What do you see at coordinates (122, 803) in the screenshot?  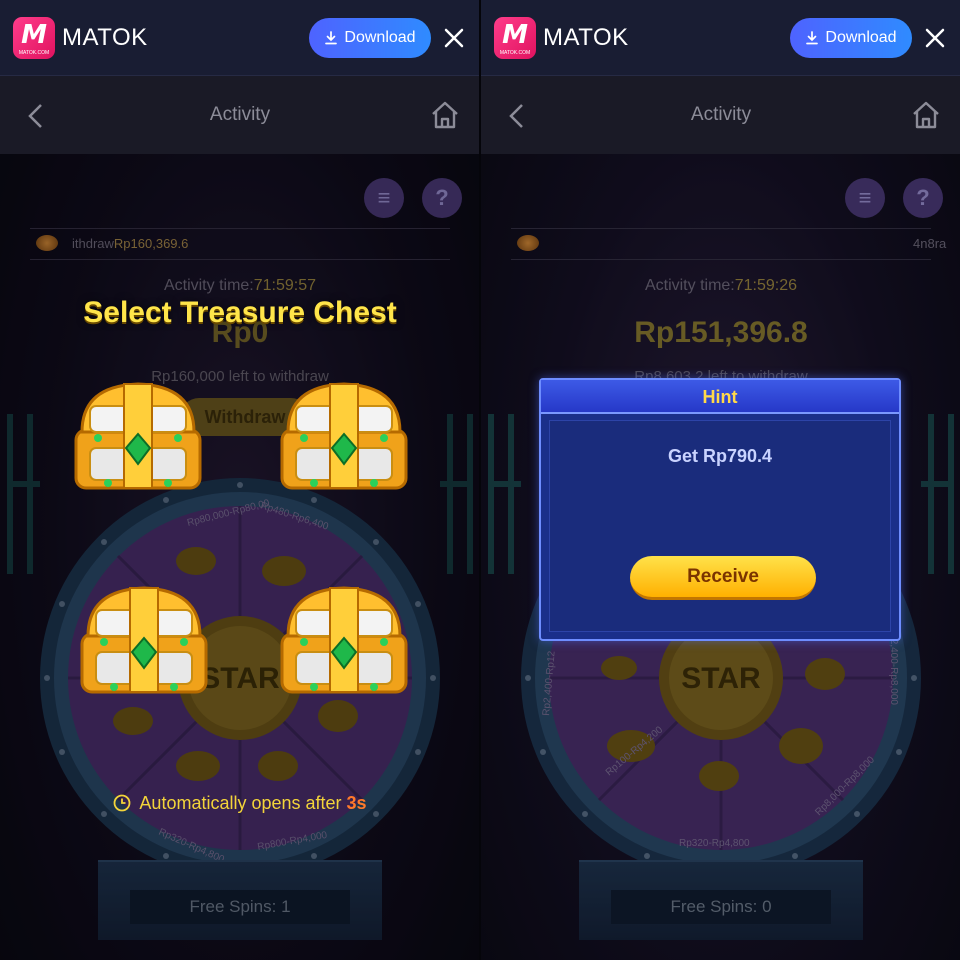 I see `clock-icon` at bounding box center [122, 803].